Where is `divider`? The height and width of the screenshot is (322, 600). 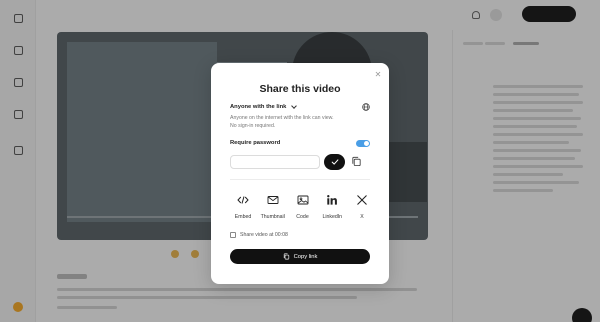 divider is located at coordinates (300, 179).